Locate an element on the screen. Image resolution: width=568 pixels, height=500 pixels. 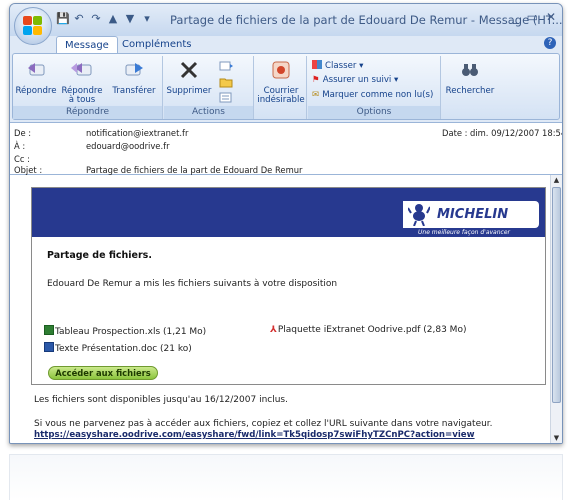
group-search: Rechercher is located at coordinates (470, 87).